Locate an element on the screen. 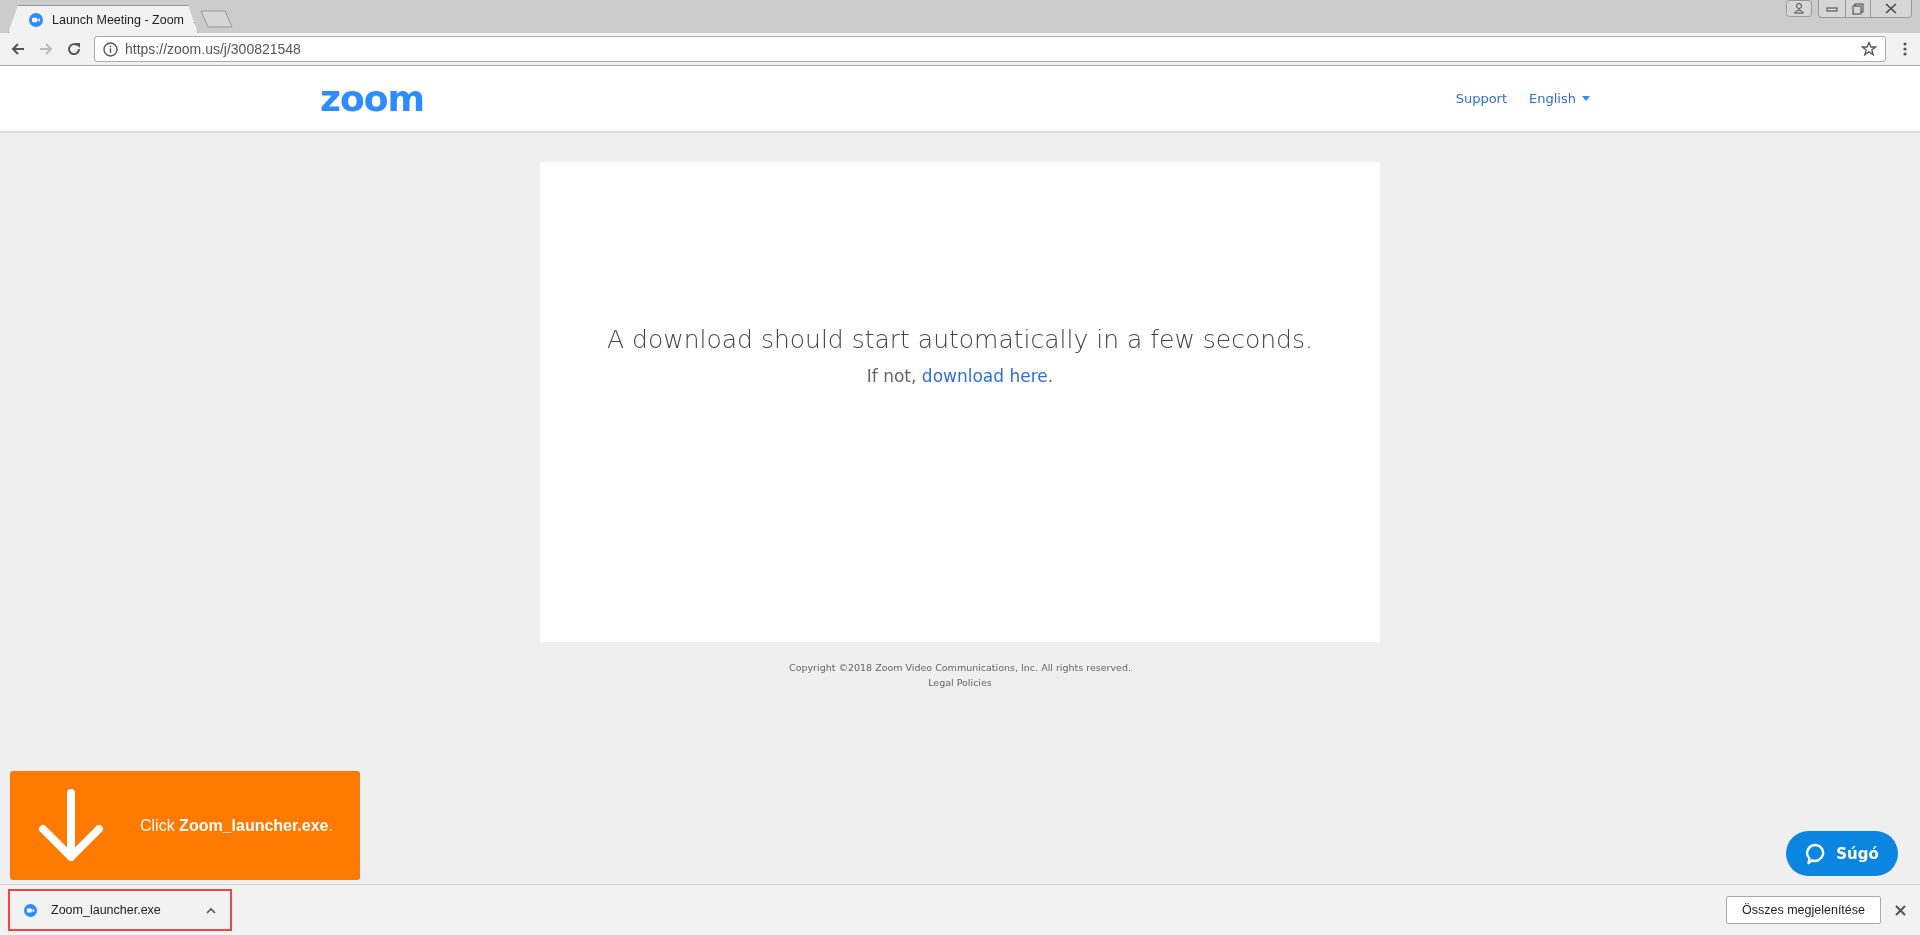 The height and width of the screenshot is (935, 1920). banner-text: Click Zoom_launcher.exe. is located at coordinates (236, 825).